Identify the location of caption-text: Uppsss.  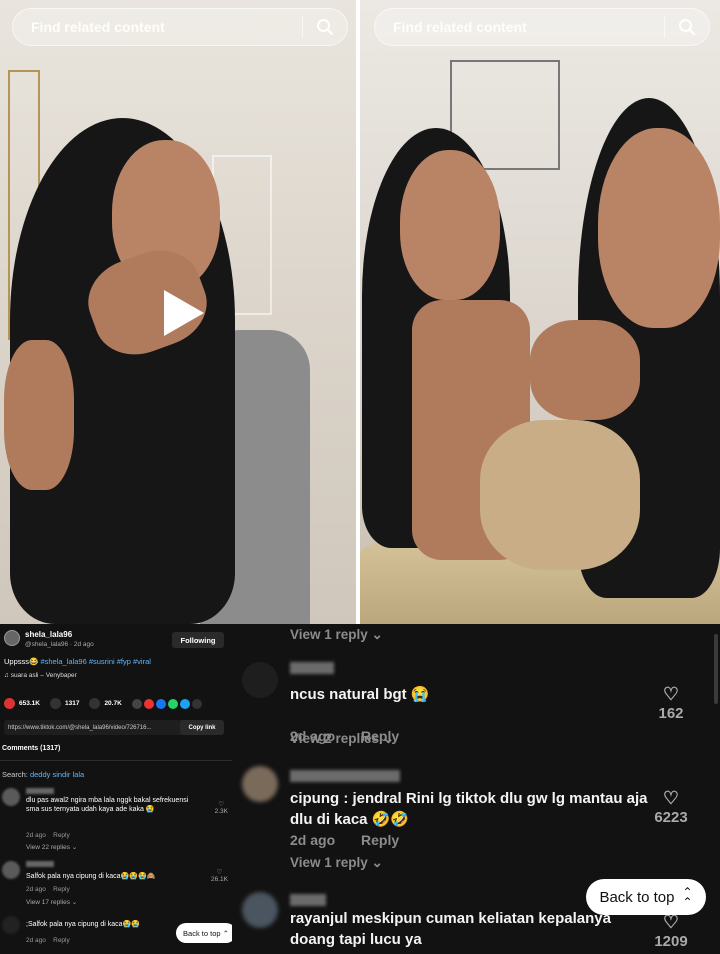
(17, 661).